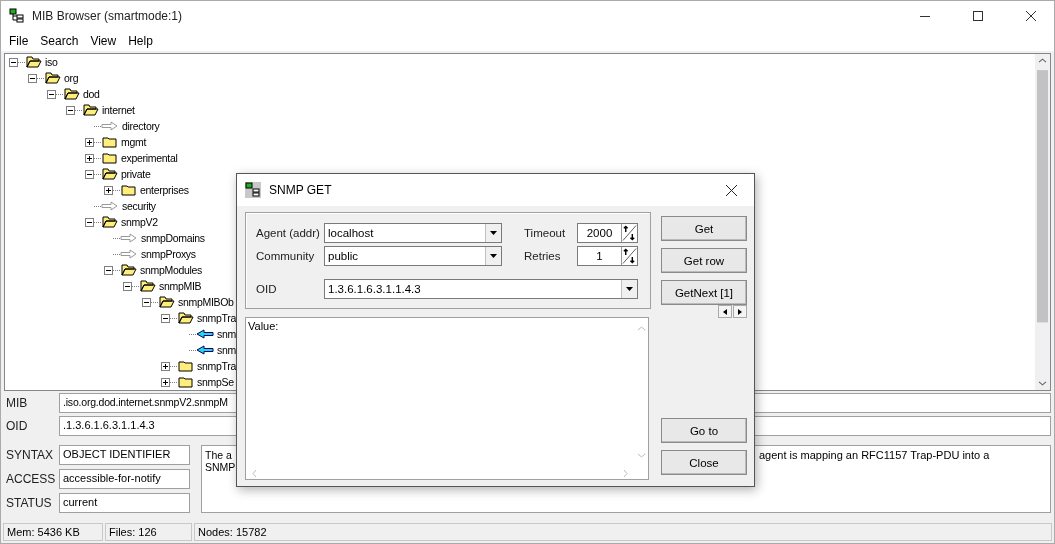  What do you see at coordinates (875, 455) in the screenshot?
I see `description-text: agent is mapping an RFC1157 Trap-PDU into a` at bounding box center [875, 455].